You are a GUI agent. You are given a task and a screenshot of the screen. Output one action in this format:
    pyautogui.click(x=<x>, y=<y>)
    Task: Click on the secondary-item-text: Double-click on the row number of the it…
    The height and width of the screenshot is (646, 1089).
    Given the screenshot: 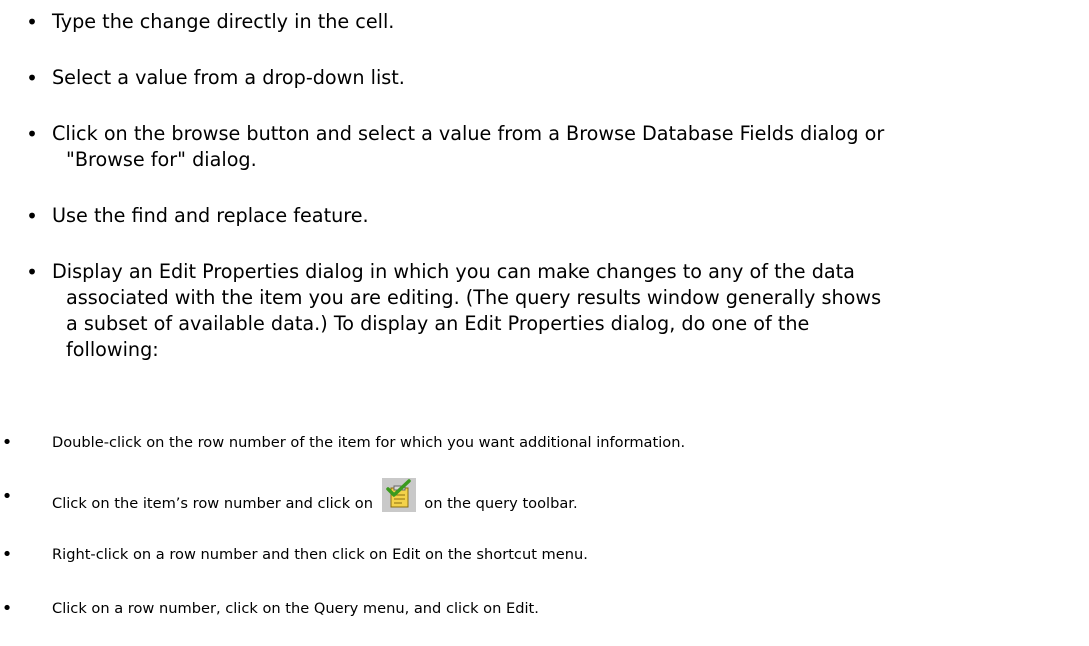 What is the action you would take?
    pyautogui.click(x=369, y=442)
    